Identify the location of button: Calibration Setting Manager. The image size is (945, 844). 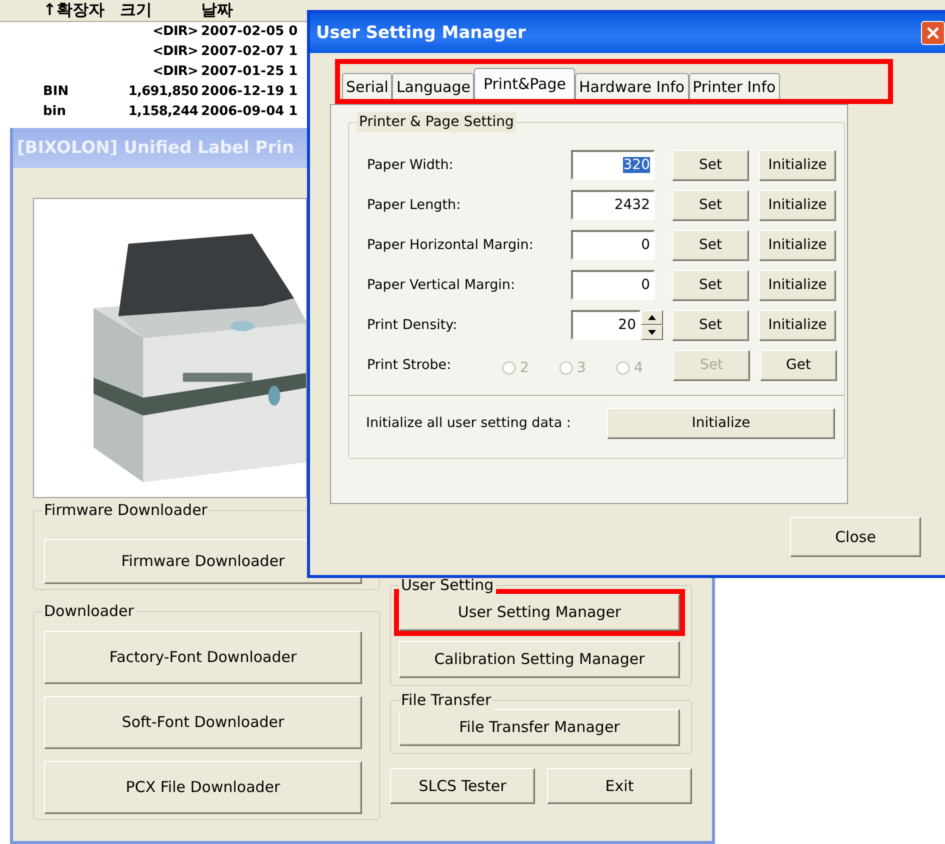
(539, 659).